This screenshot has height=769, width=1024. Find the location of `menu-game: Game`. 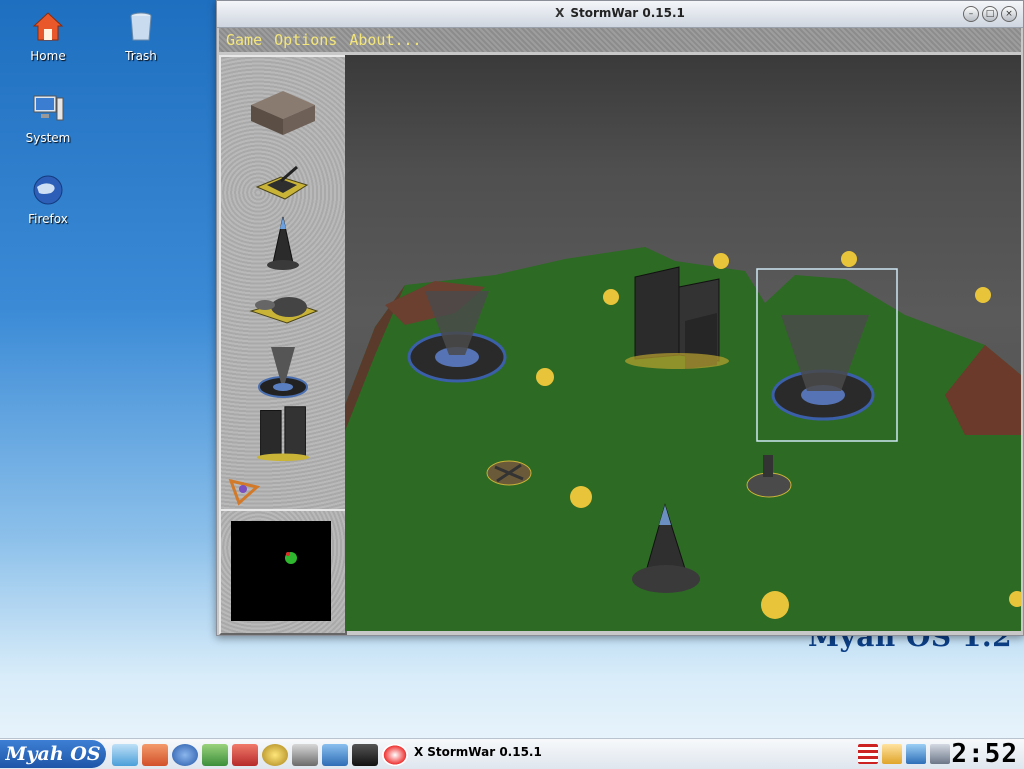

menu-game: Game is located at coordinates (244, 40).